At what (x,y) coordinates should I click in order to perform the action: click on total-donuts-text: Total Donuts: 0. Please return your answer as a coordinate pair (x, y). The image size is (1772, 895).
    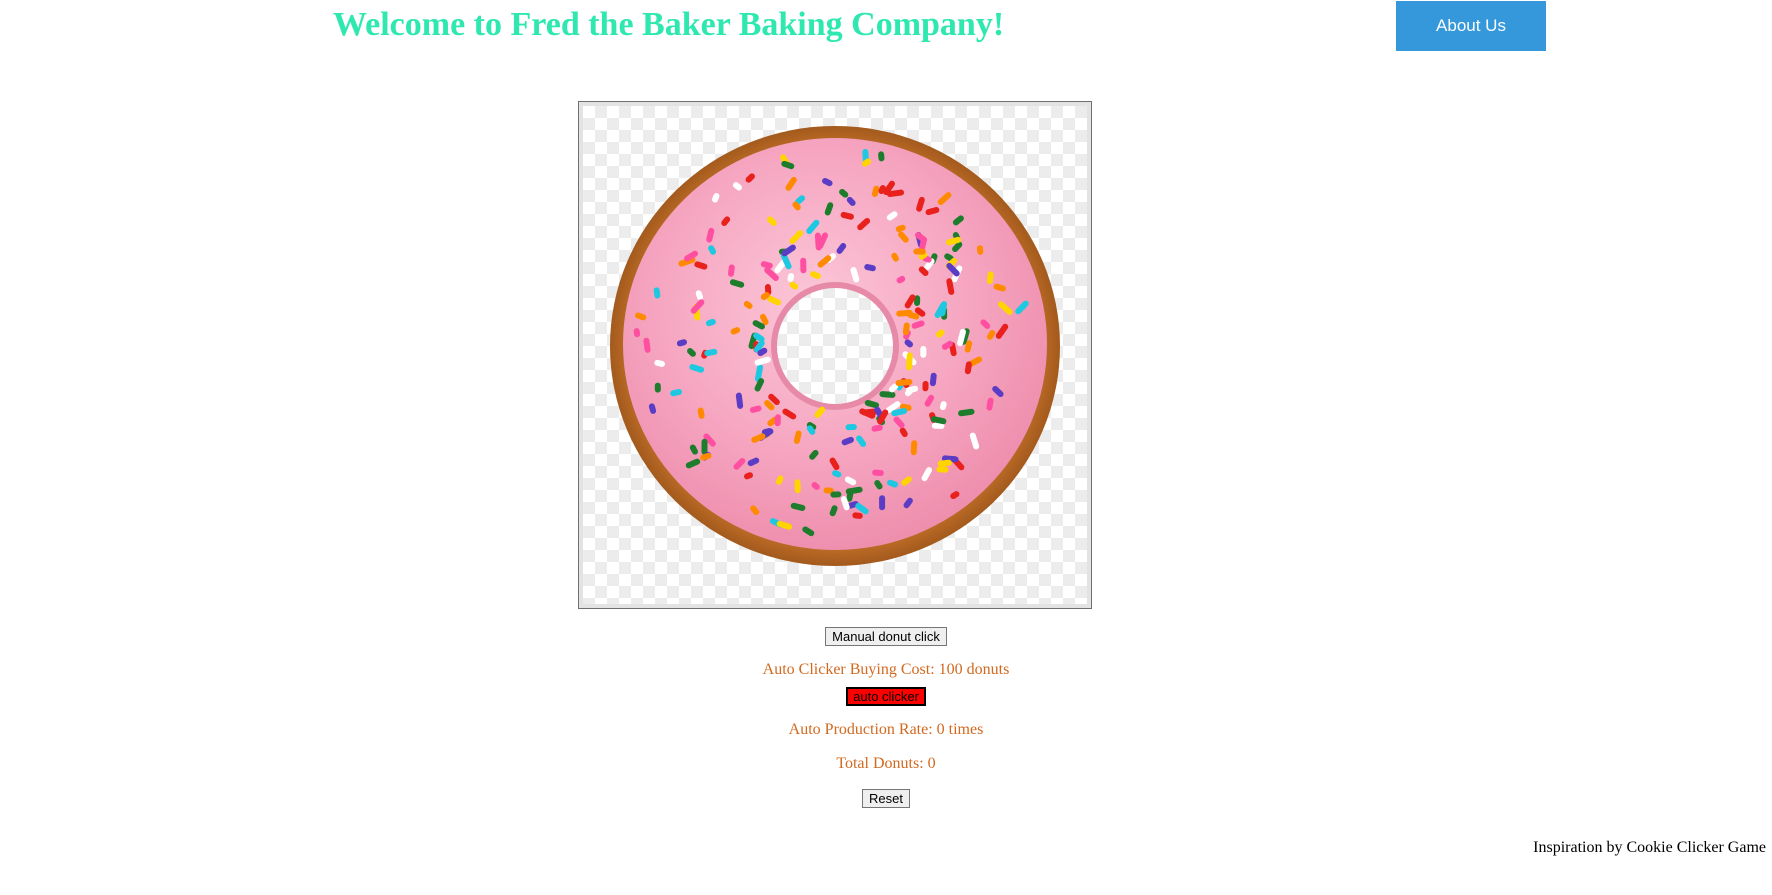
    Looking at the image, I should click on (886, 763).